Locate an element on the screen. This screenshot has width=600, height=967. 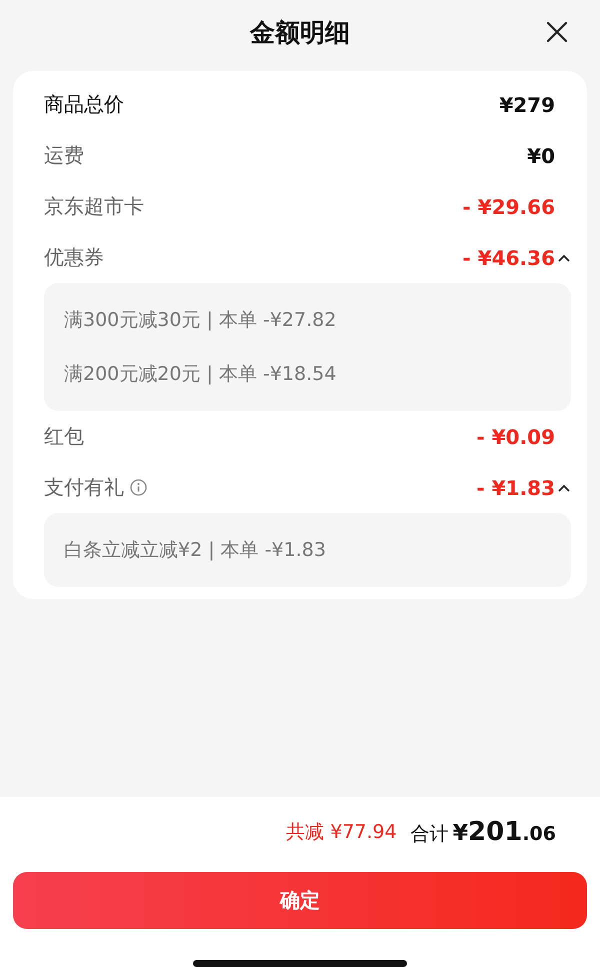
row-label: 红包 is located at coordinates (64, 436).